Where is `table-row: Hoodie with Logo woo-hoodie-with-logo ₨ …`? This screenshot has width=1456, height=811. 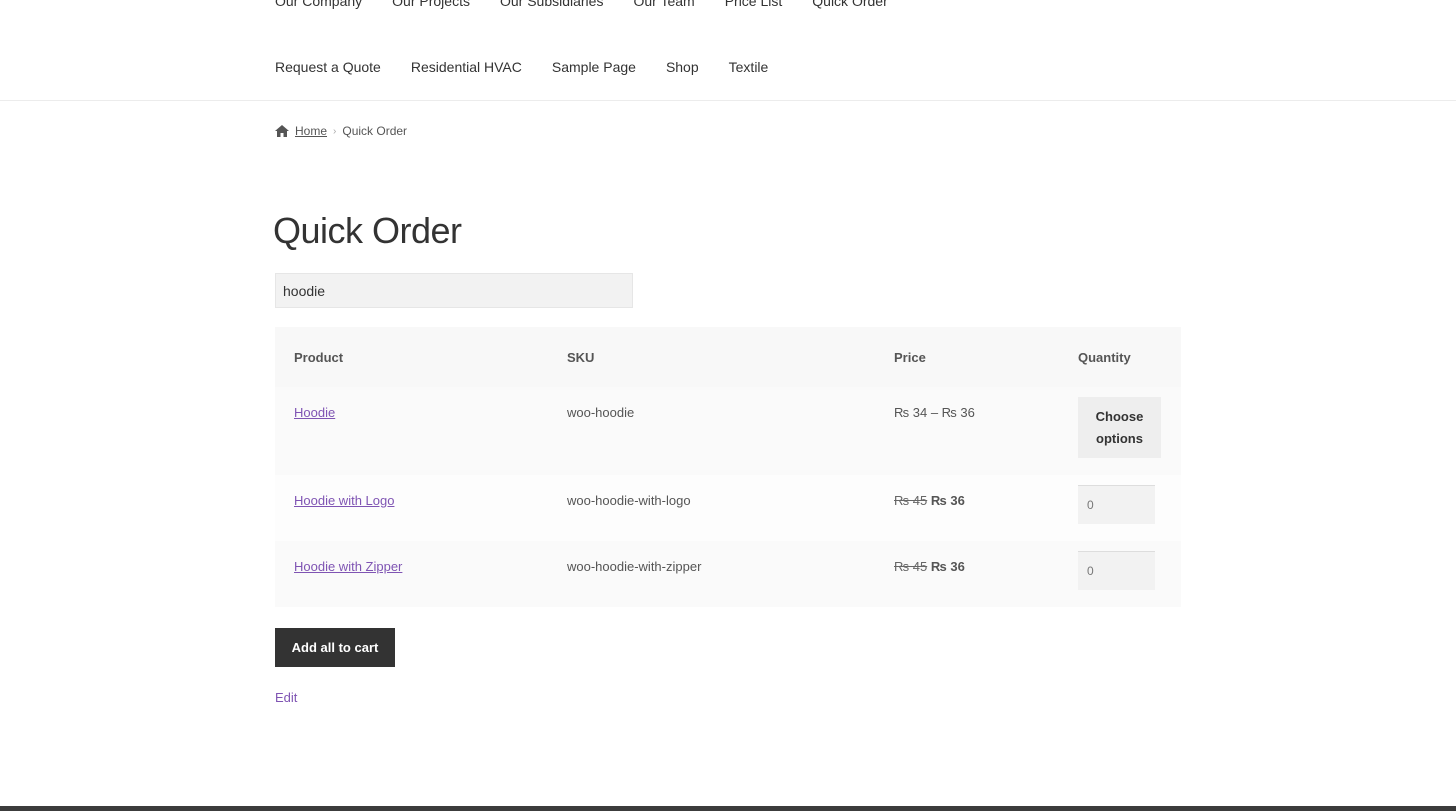 table-row: Hoodie with Logo woo-hoodie-with-logo ₨ … is located at coordinates (728, 508).